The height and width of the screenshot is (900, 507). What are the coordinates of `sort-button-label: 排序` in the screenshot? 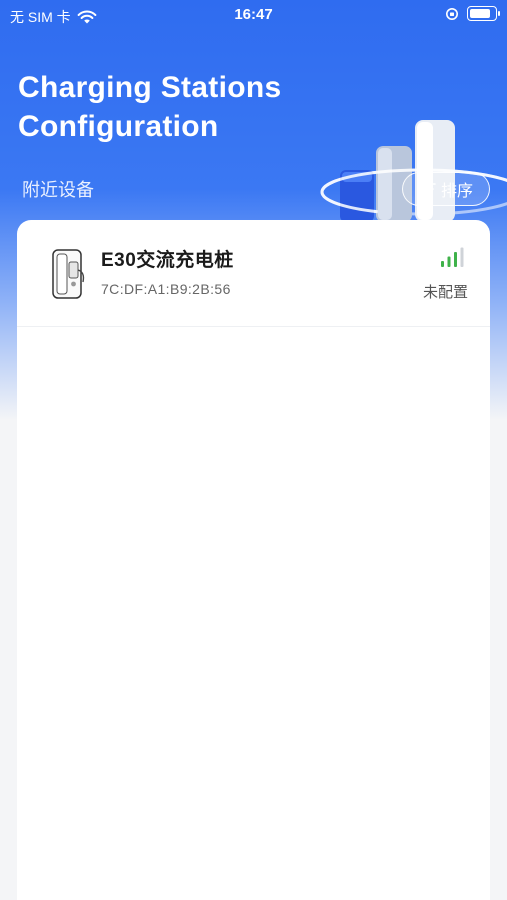 It's located at (456, 191).